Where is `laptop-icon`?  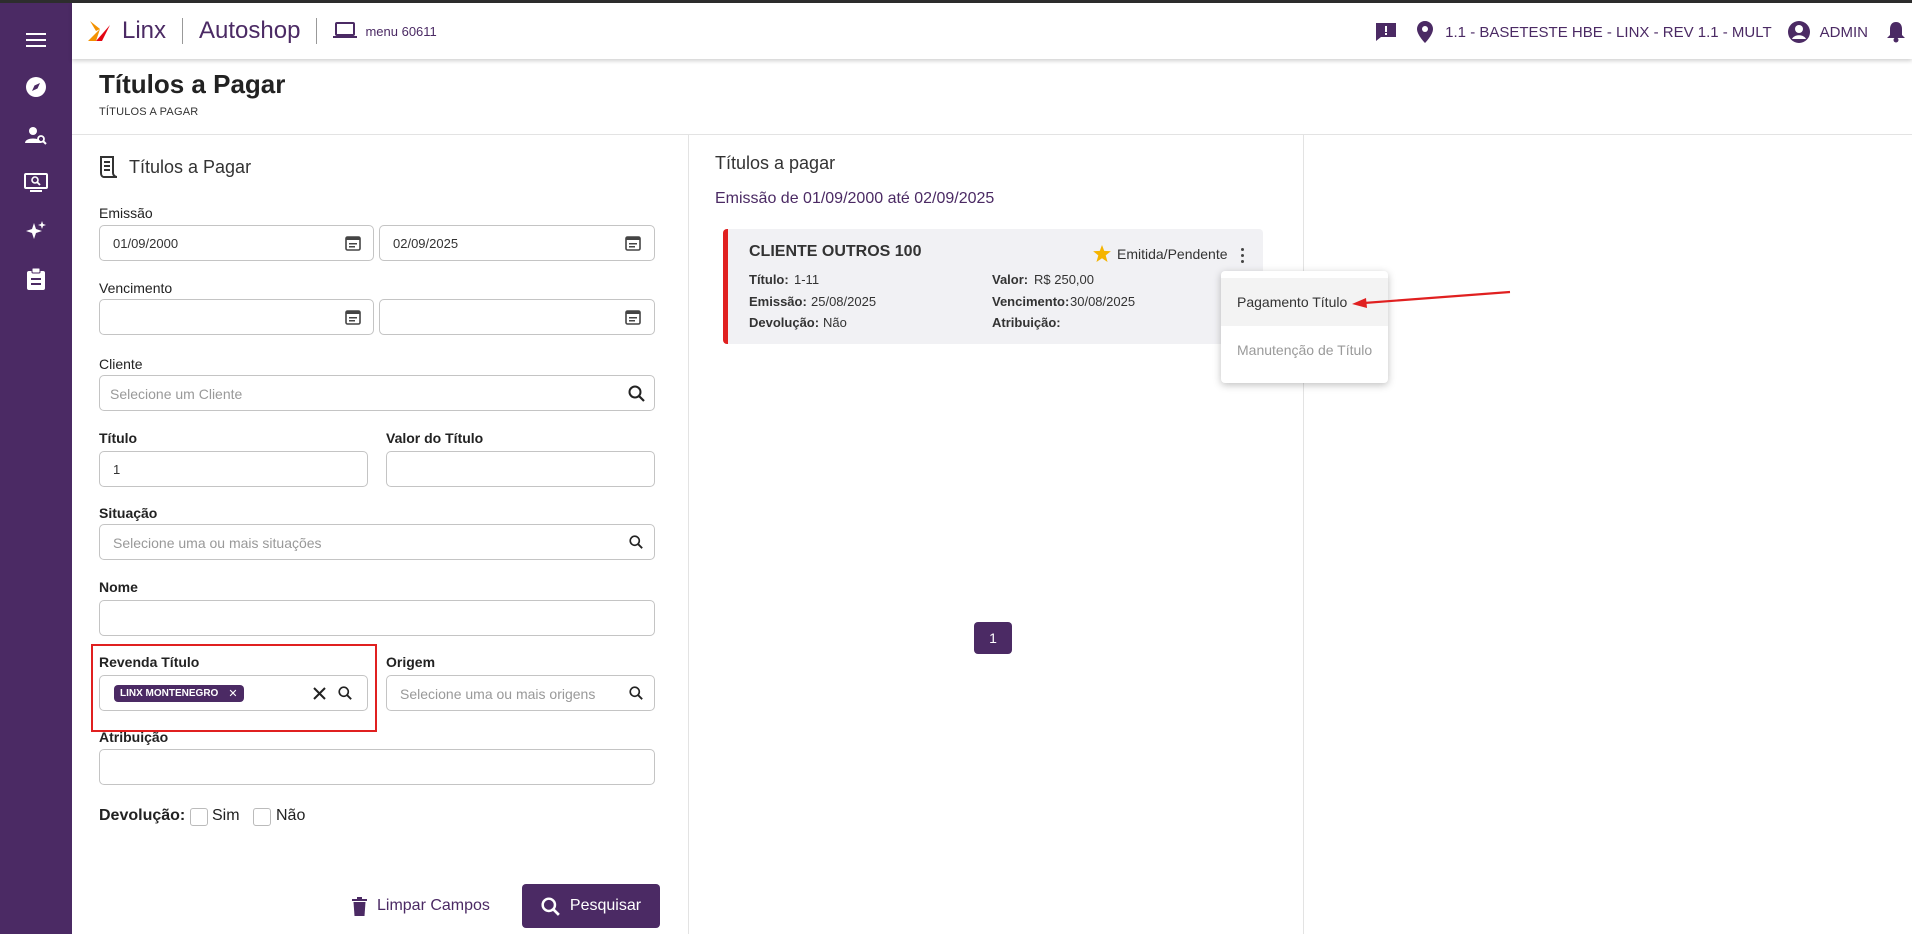 laptop-icon is located at coordinates (345, 30).